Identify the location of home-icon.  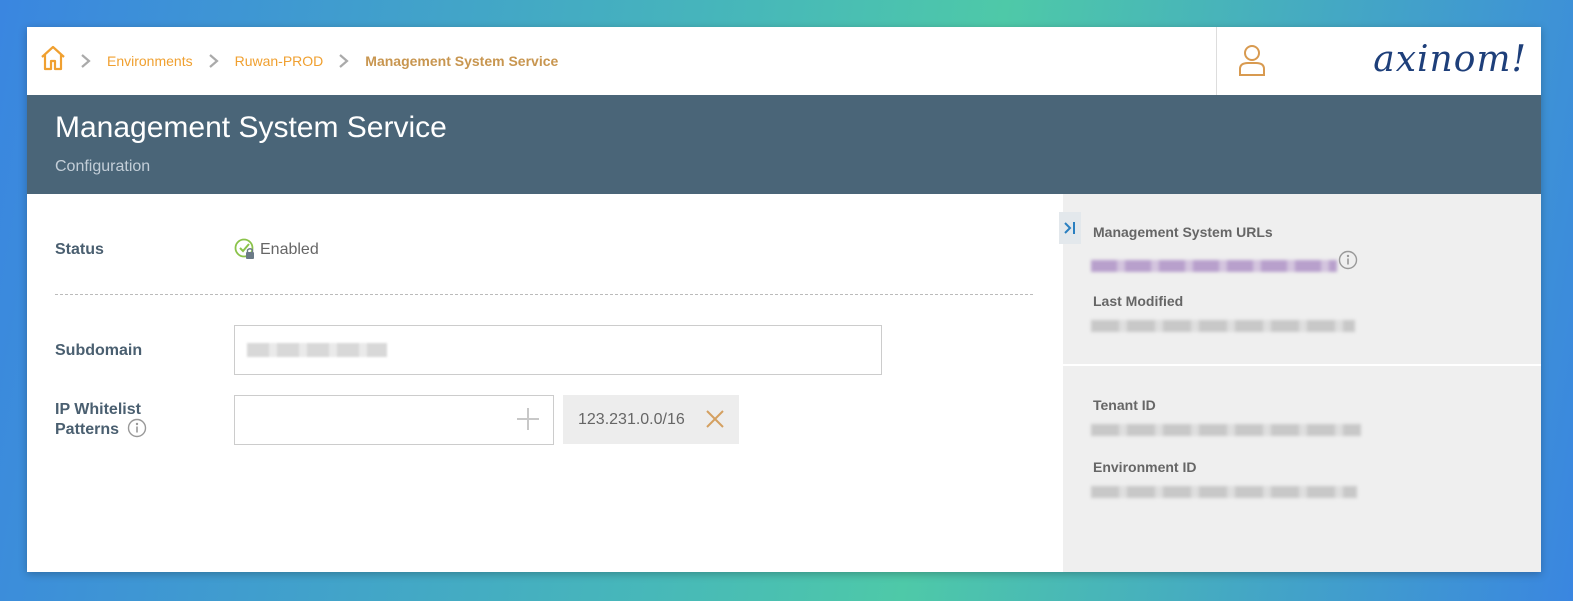
(53, 58).